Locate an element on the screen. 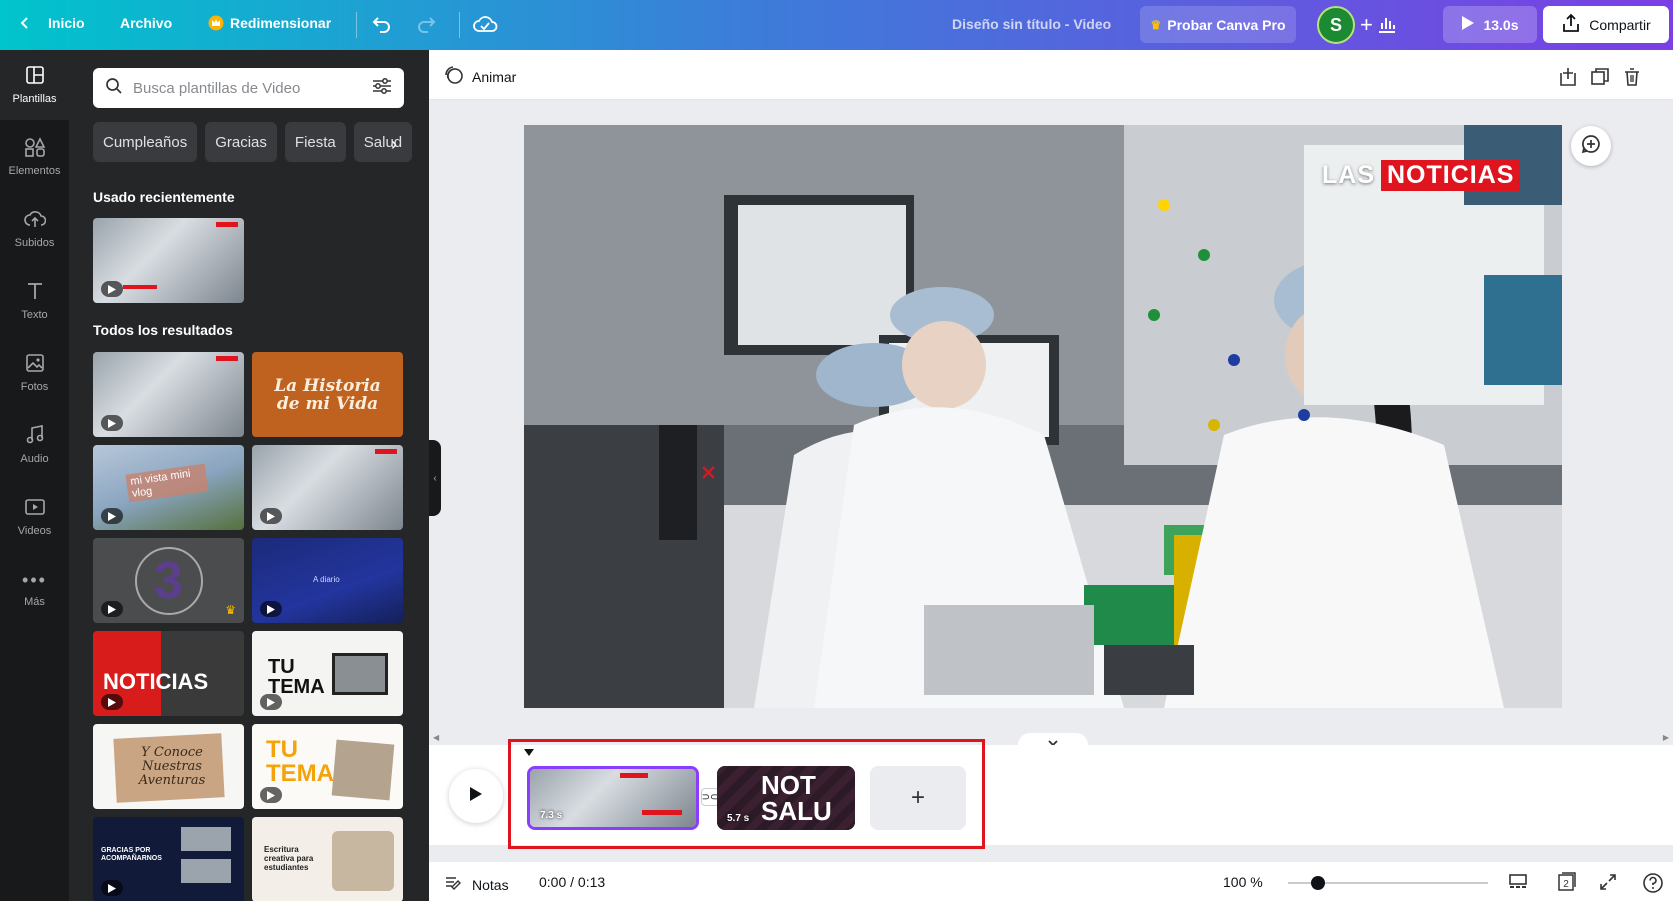 The width and height of the screenshot is (1673, 901). template-thumb: NOTICIAS is located at coordinates (168, 673).